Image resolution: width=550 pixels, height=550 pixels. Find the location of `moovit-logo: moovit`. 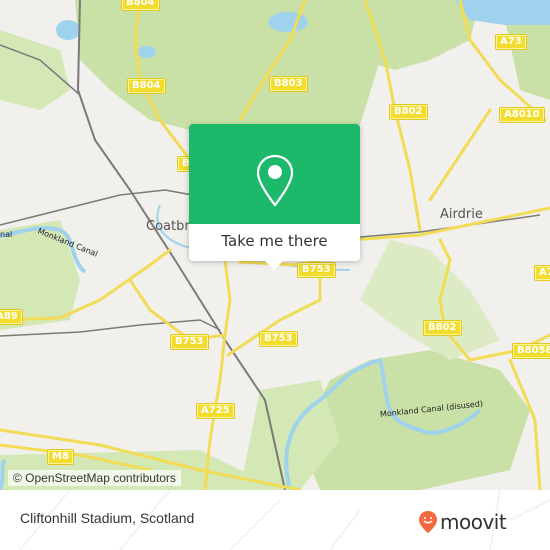

moovit-logo: moovit is located at coordinates (462, 522).